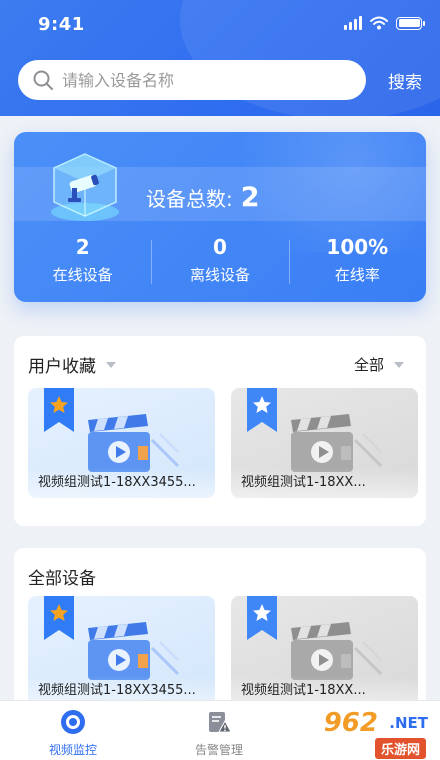  What do you see at coordinates (219, 275) in the screenshot?
I see `stat-label: 离线设备` at bounding box center [219, 275].